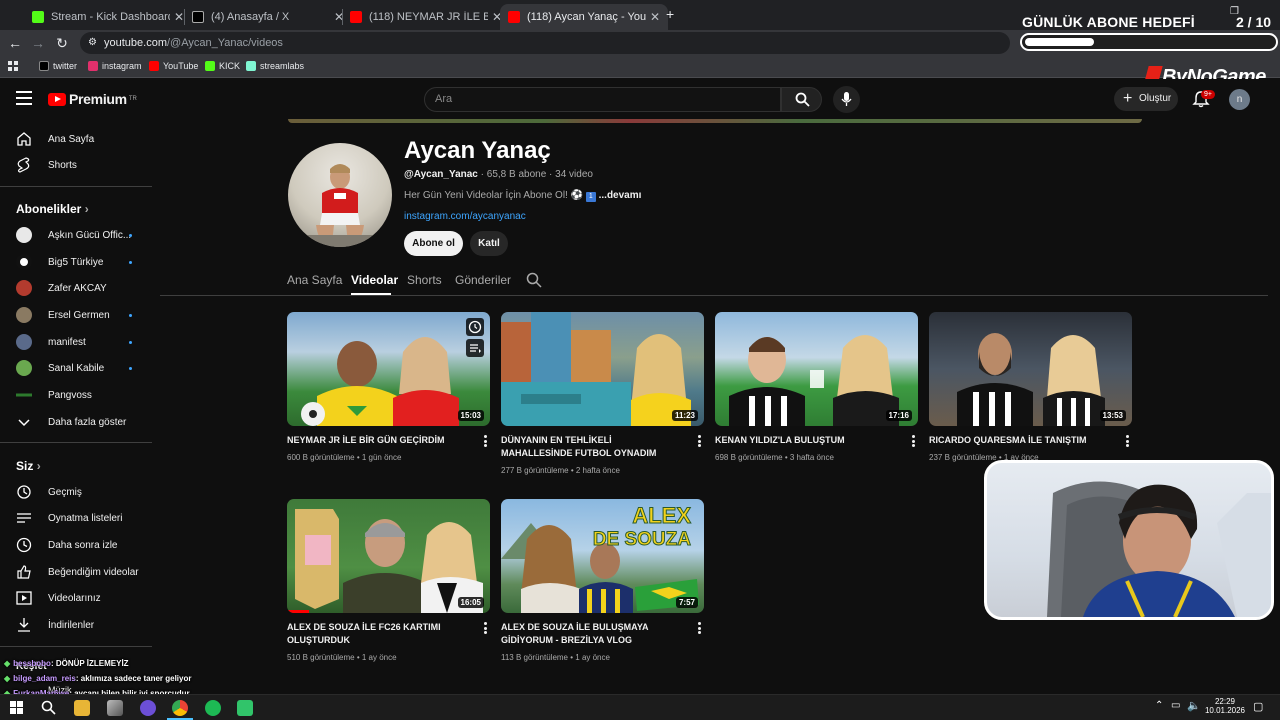  I want to click on channel-external-link: instagram.com/aycanyanac, so click(465, 216).